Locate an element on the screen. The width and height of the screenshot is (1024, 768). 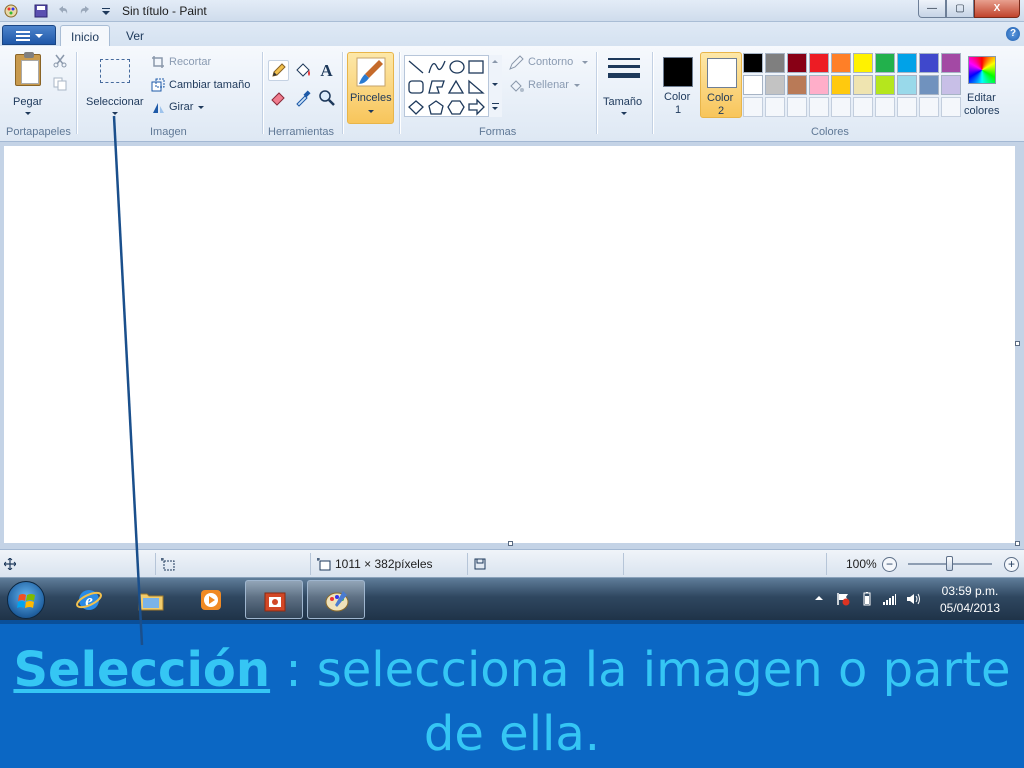
tab-inicio: Inicio is located at coordinates (85, 35).